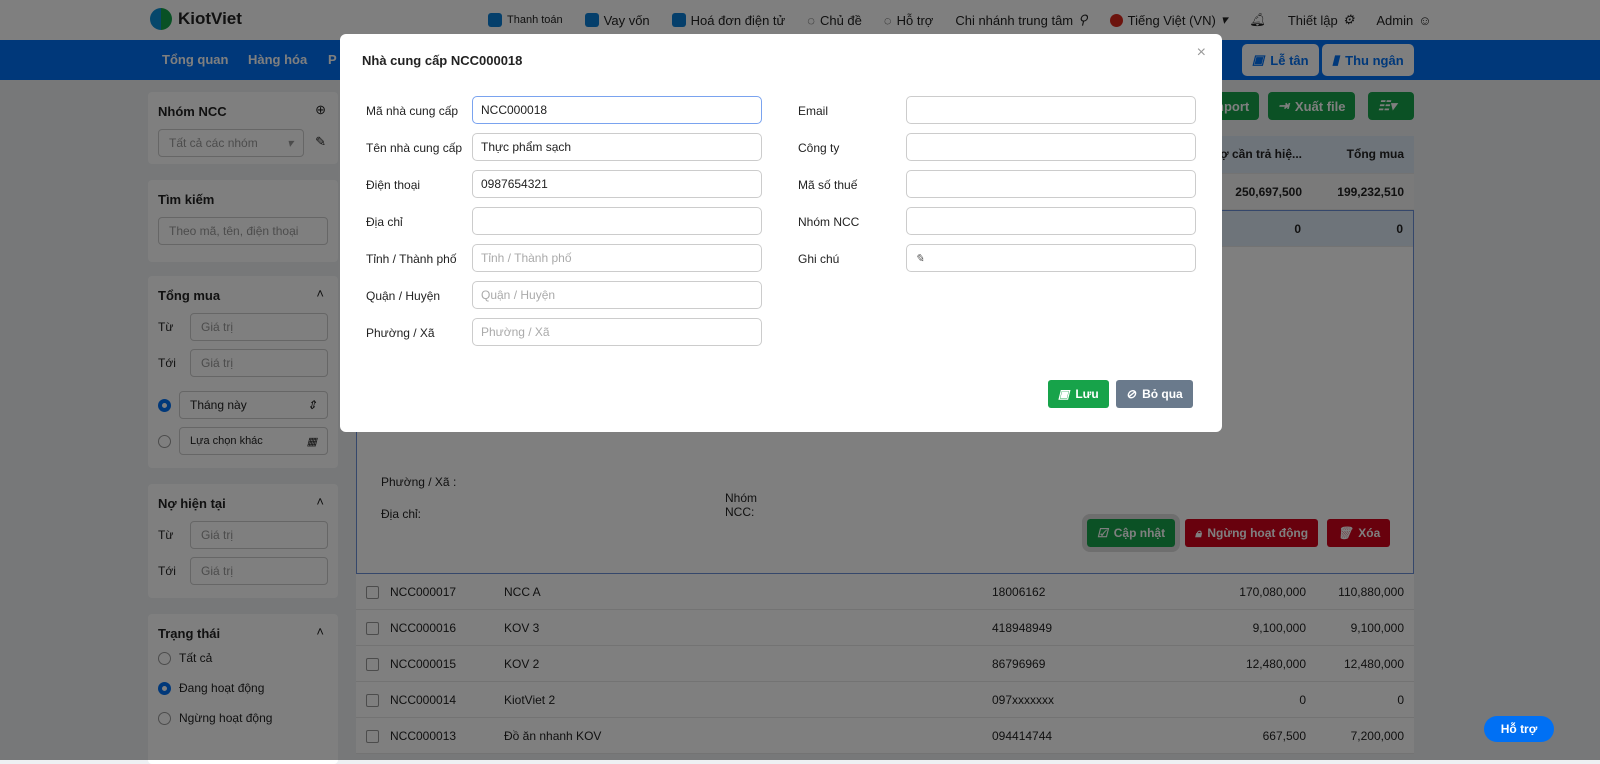  I want to click on modal-title: Nhà cung cấp NCC000018, so click(442, 60).